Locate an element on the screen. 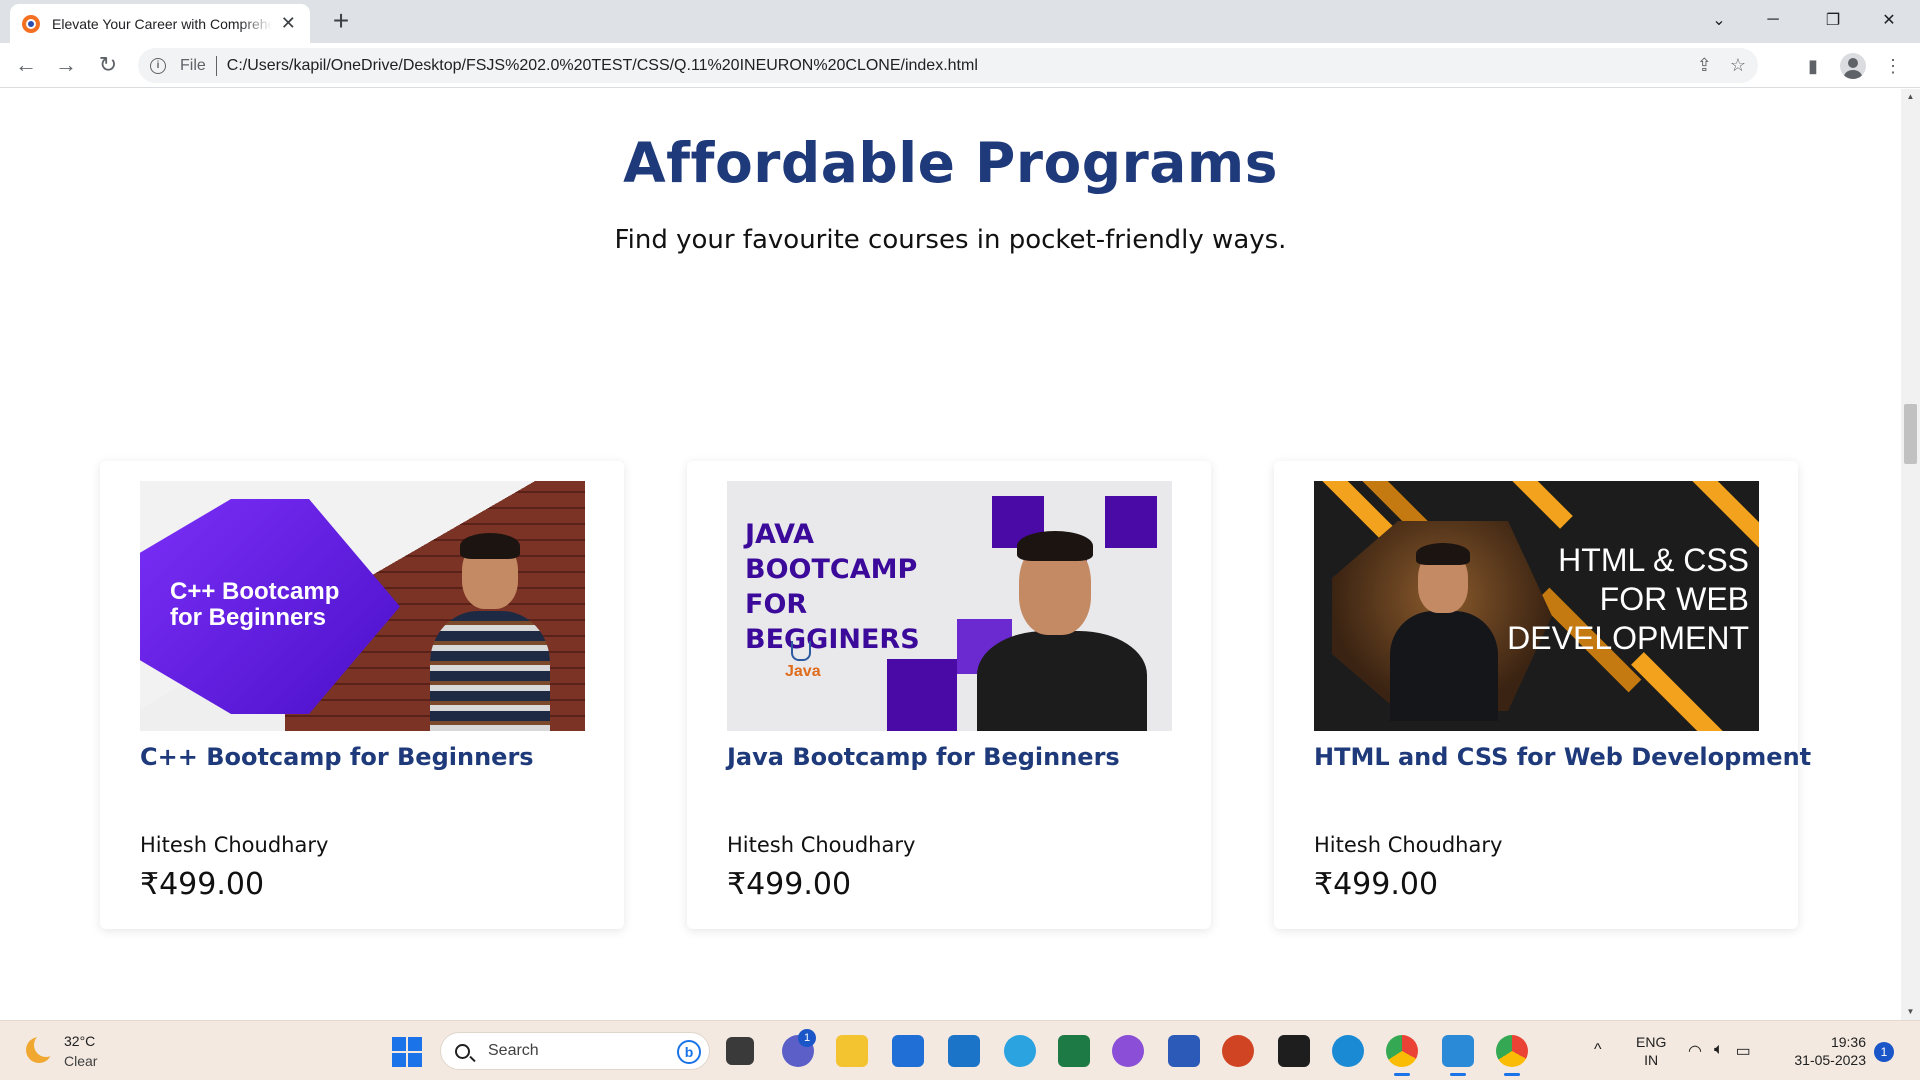  battery-icon: ▭ is located at coordinates (1743, 1051).